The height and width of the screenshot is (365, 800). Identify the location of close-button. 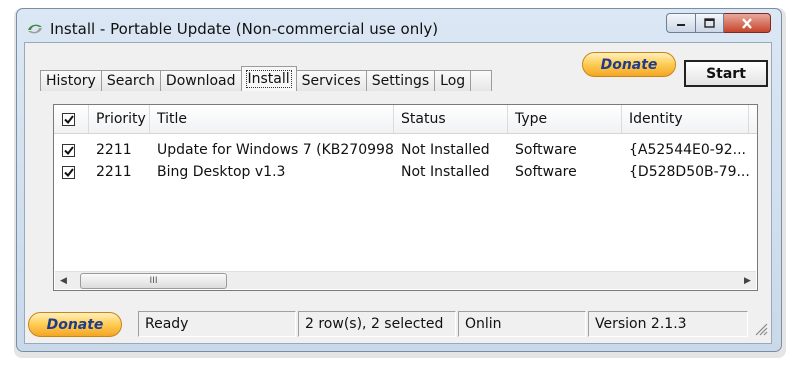
(747, 23).